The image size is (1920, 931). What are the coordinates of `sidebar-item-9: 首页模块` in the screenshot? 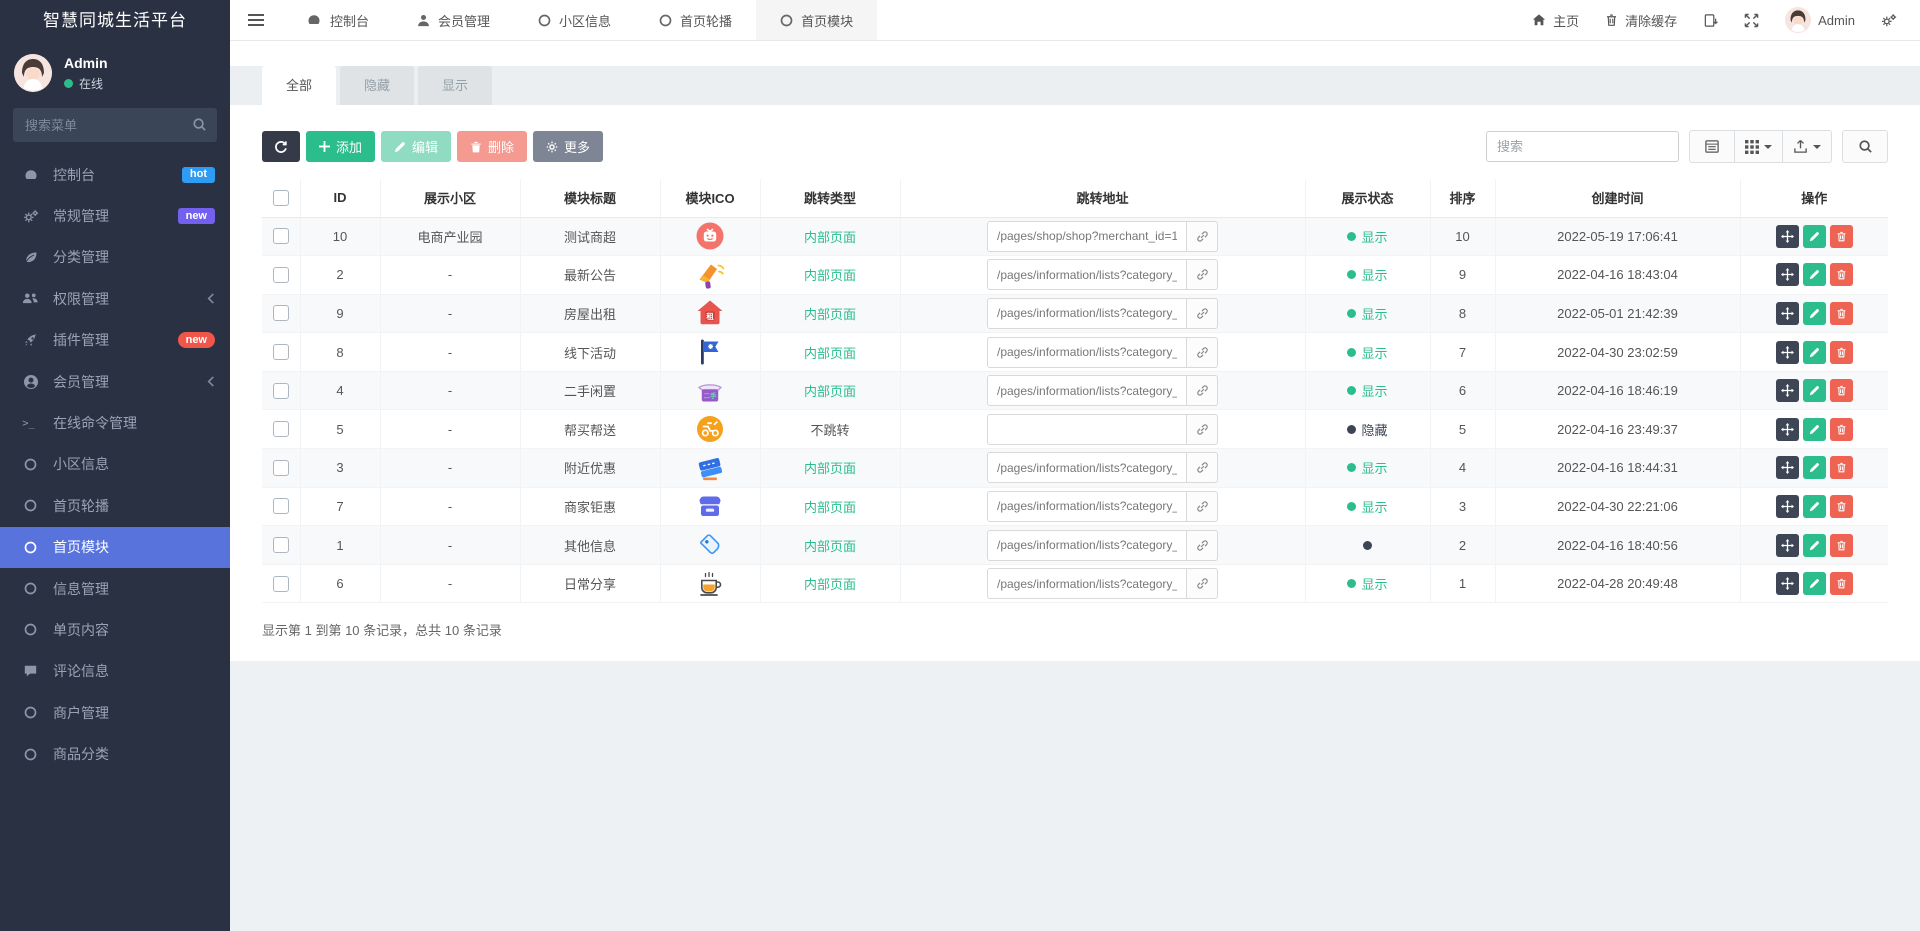 It's located at (115, 547).